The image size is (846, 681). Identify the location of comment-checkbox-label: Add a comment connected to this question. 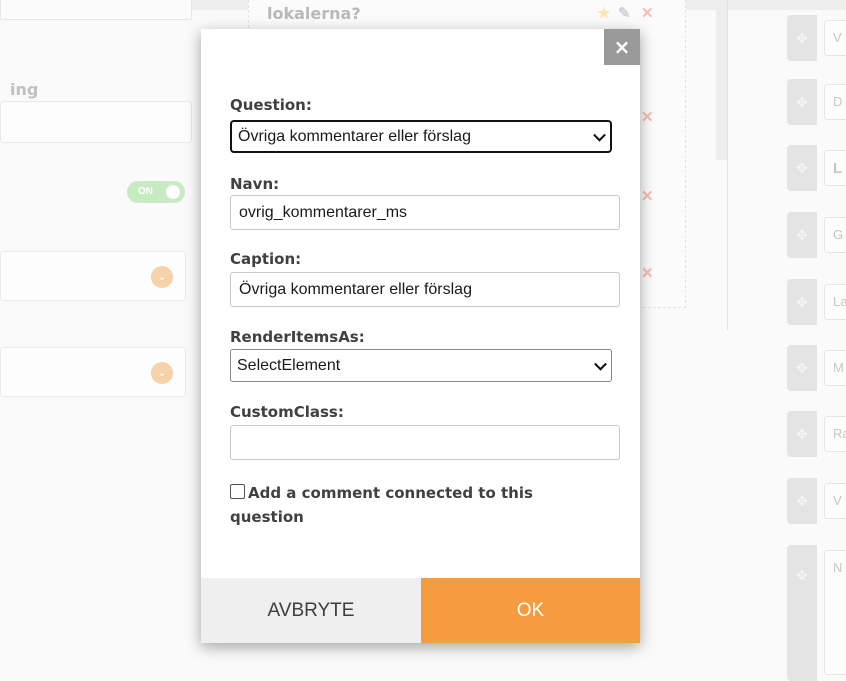
(381, 505).